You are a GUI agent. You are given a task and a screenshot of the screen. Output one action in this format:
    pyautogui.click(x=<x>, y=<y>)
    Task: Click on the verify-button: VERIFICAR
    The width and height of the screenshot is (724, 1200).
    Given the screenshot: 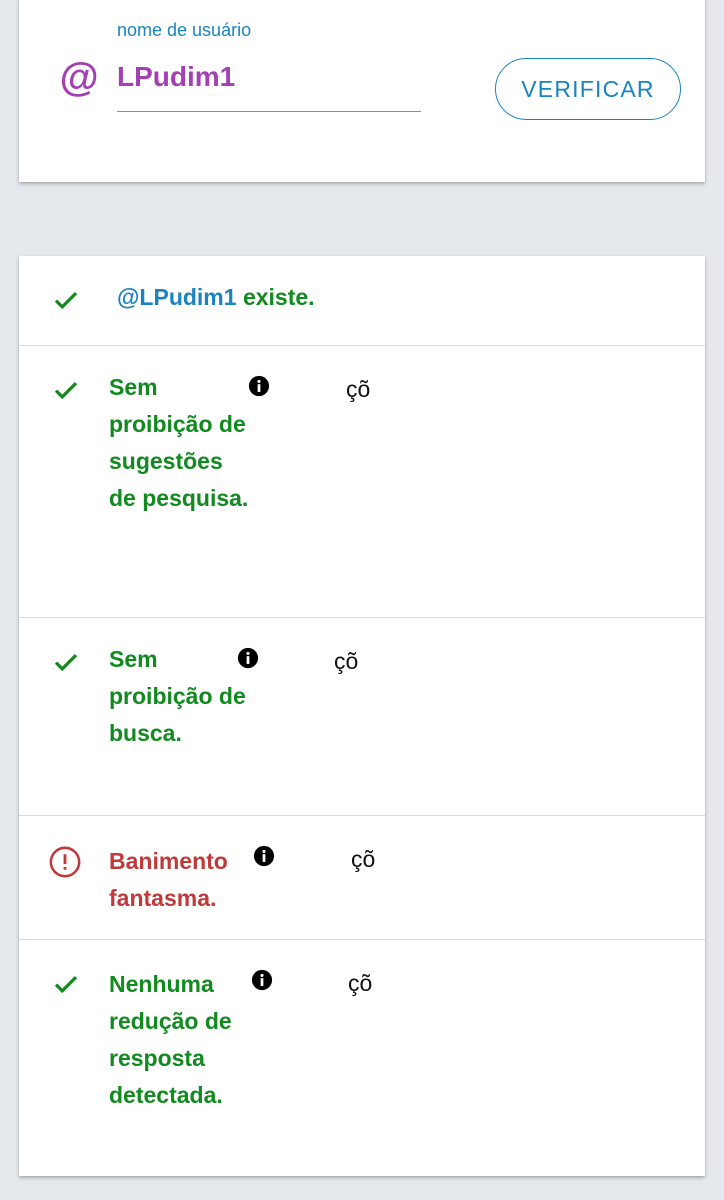 What is the action you would take?
    pyautogui.click(x=588, y=89)
    